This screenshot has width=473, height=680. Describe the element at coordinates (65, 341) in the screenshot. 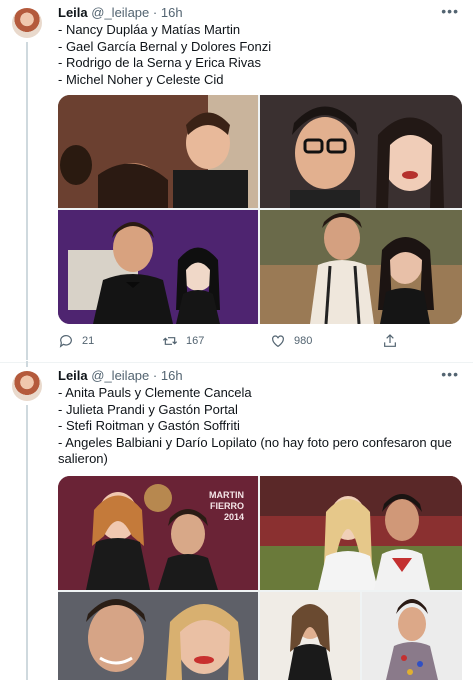

I see `reply-icon` at that location.